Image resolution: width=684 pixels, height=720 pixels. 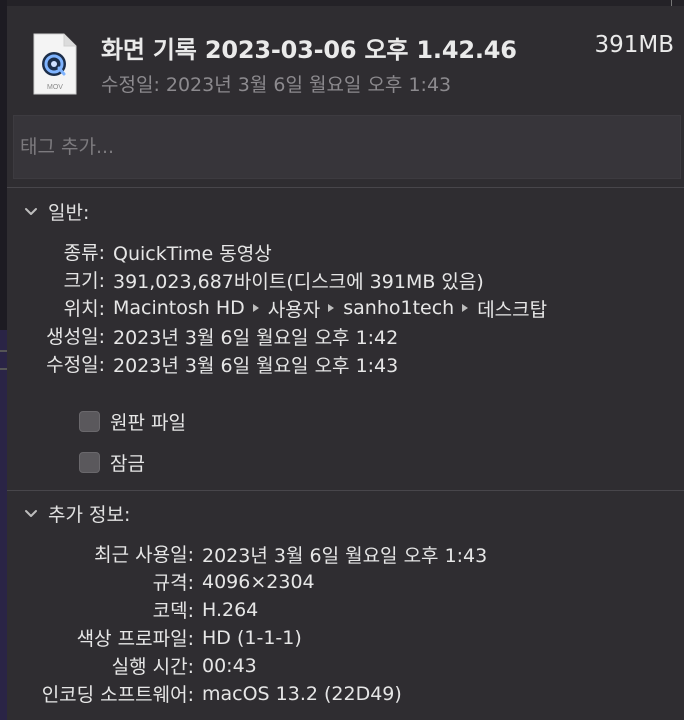 What do you see at coordinates (302, 694) in the screenshot?
I see `info-value: macOS 13.2 (22D49)` at bounding box center [302, 694].